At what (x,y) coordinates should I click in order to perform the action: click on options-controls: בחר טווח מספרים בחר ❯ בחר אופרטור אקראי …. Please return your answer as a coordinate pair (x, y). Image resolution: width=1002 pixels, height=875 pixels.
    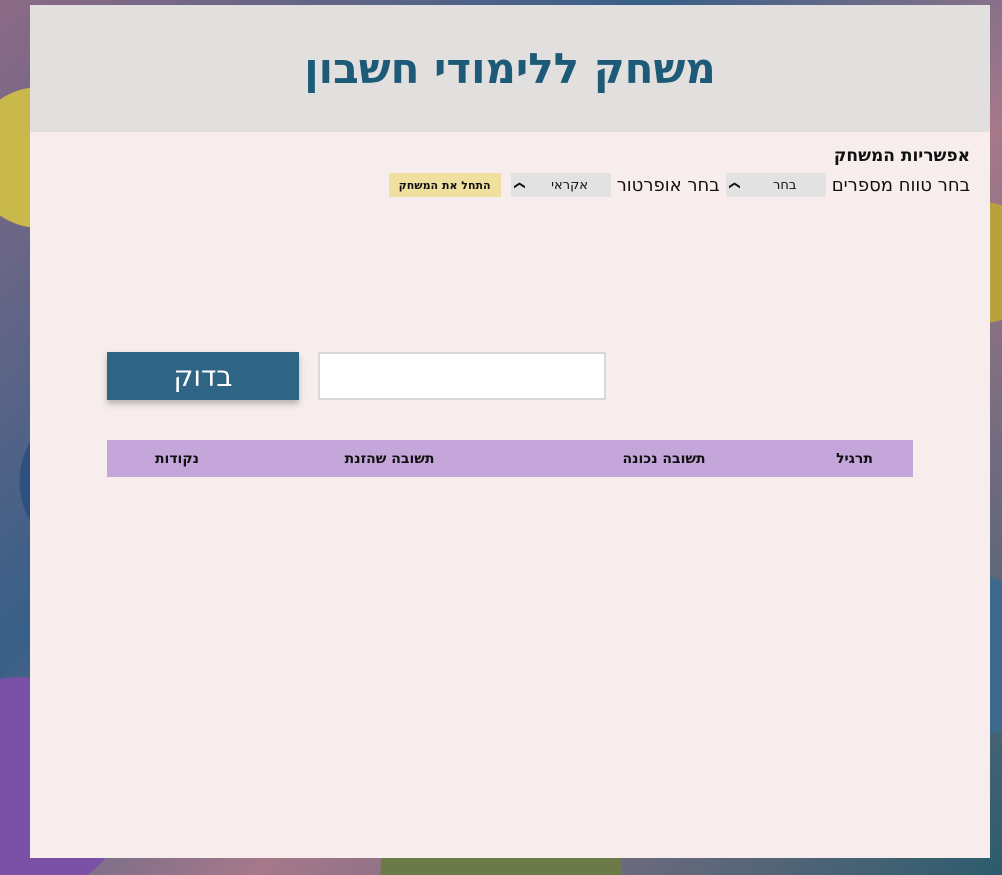
    Looking at the image, I should click on (510, 185).